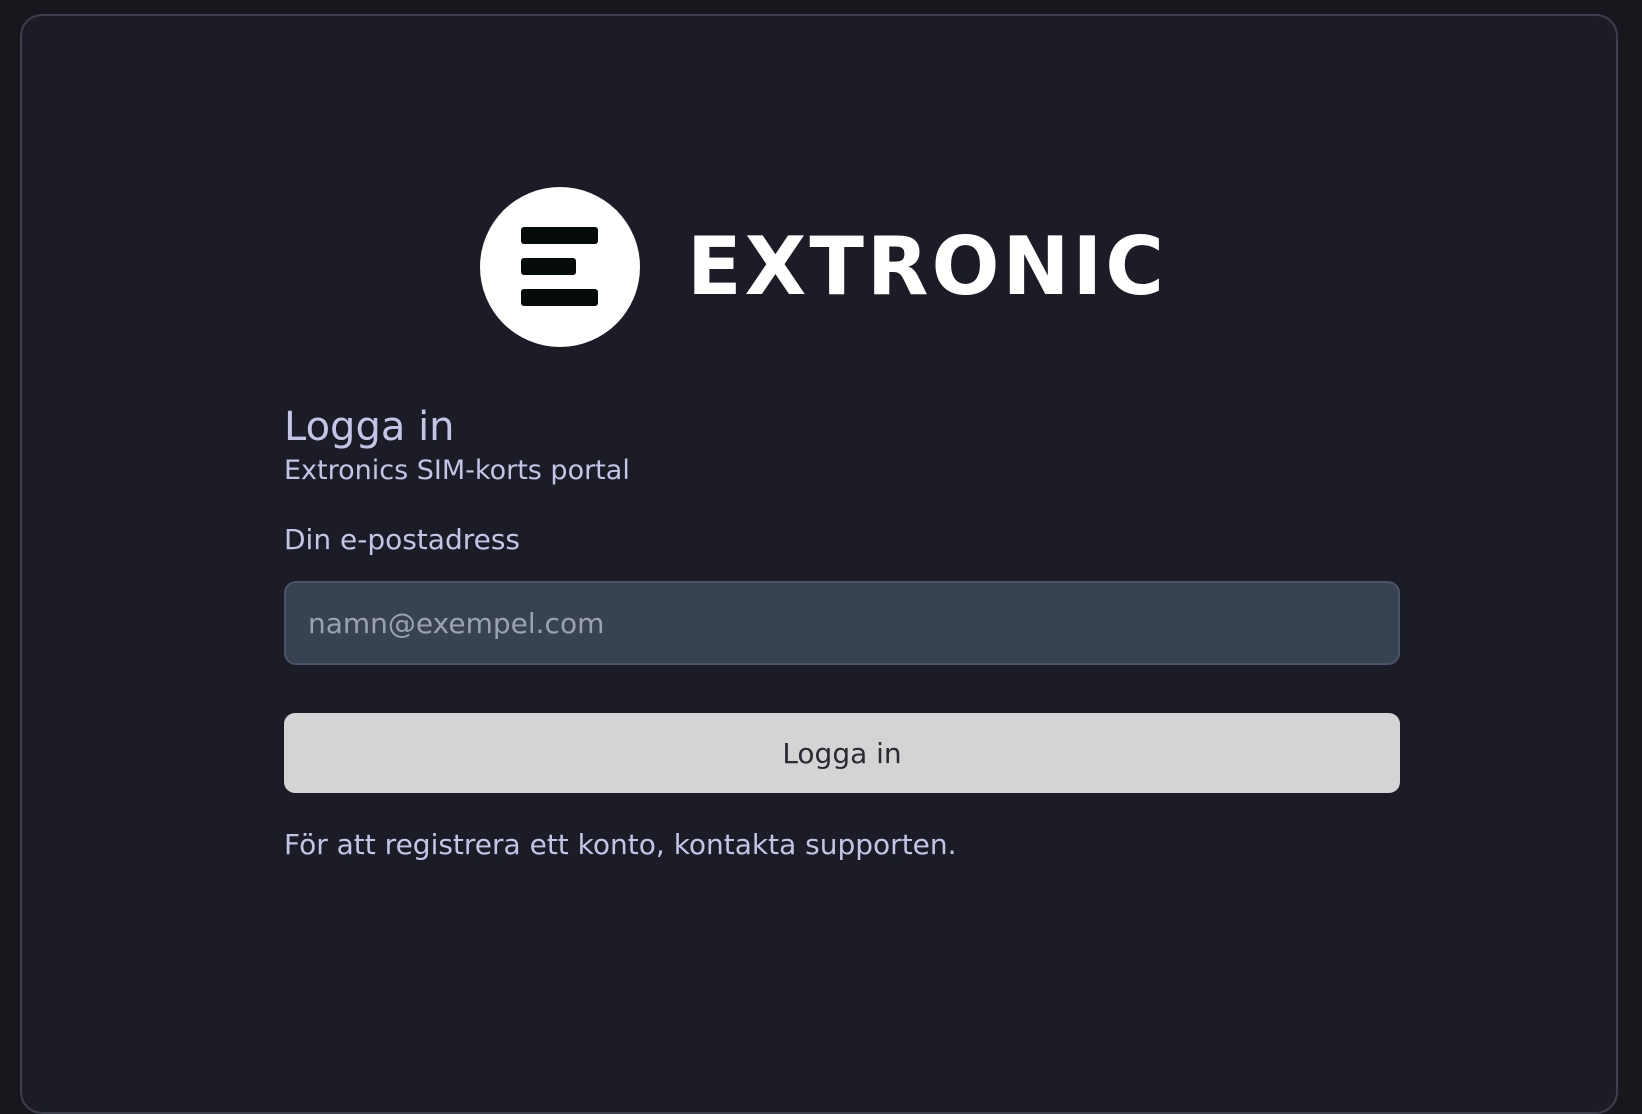 The height and width of the screenshot is (1114, 1642). What do you see at coordinates (369, 427) in the screenshot?
I see `page-title: Logga in` at bounding box center [369, 427].